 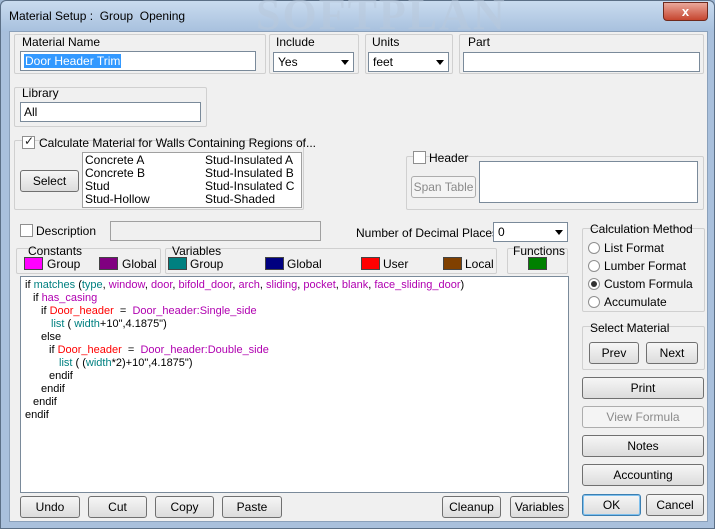 What do you see at coordinates (288, 62) in the screenshot?
I see `include-value: Yes` at bounding box center [288, 62].